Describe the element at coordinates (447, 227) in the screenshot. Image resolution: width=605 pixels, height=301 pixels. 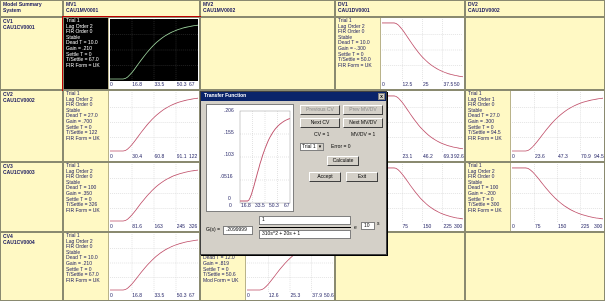
I see `x-tick-label: 225` at that location.